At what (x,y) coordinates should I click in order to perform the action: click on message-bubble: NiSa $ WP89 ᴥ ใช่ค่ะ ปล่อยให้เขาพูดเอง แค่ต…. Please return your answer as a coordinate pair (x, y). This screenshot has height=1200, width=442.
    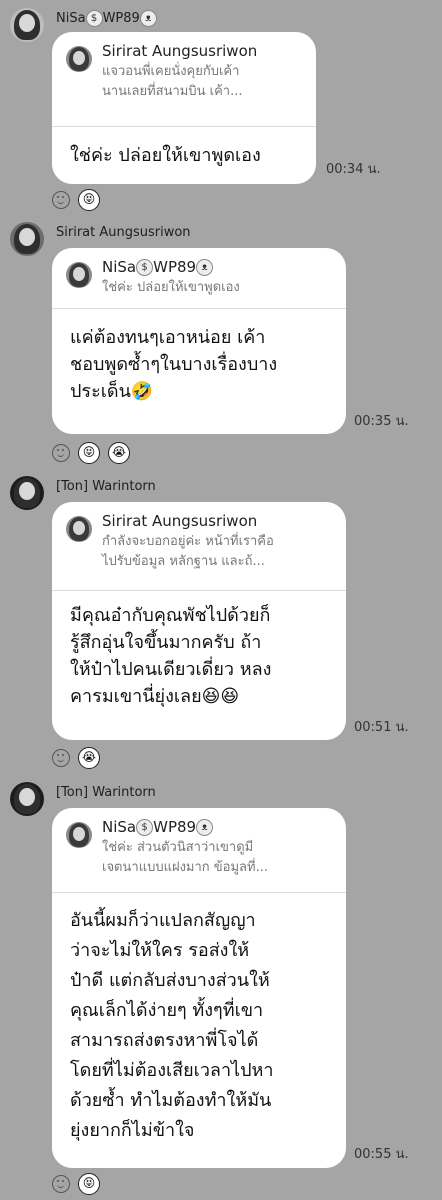
    Looking at the image, I should click on (199, 341).